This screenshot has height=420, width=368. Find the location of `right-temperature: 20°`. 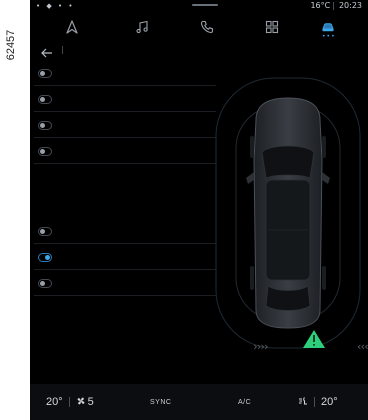

right-temperature: 20° is located at coordinates (329, 402).